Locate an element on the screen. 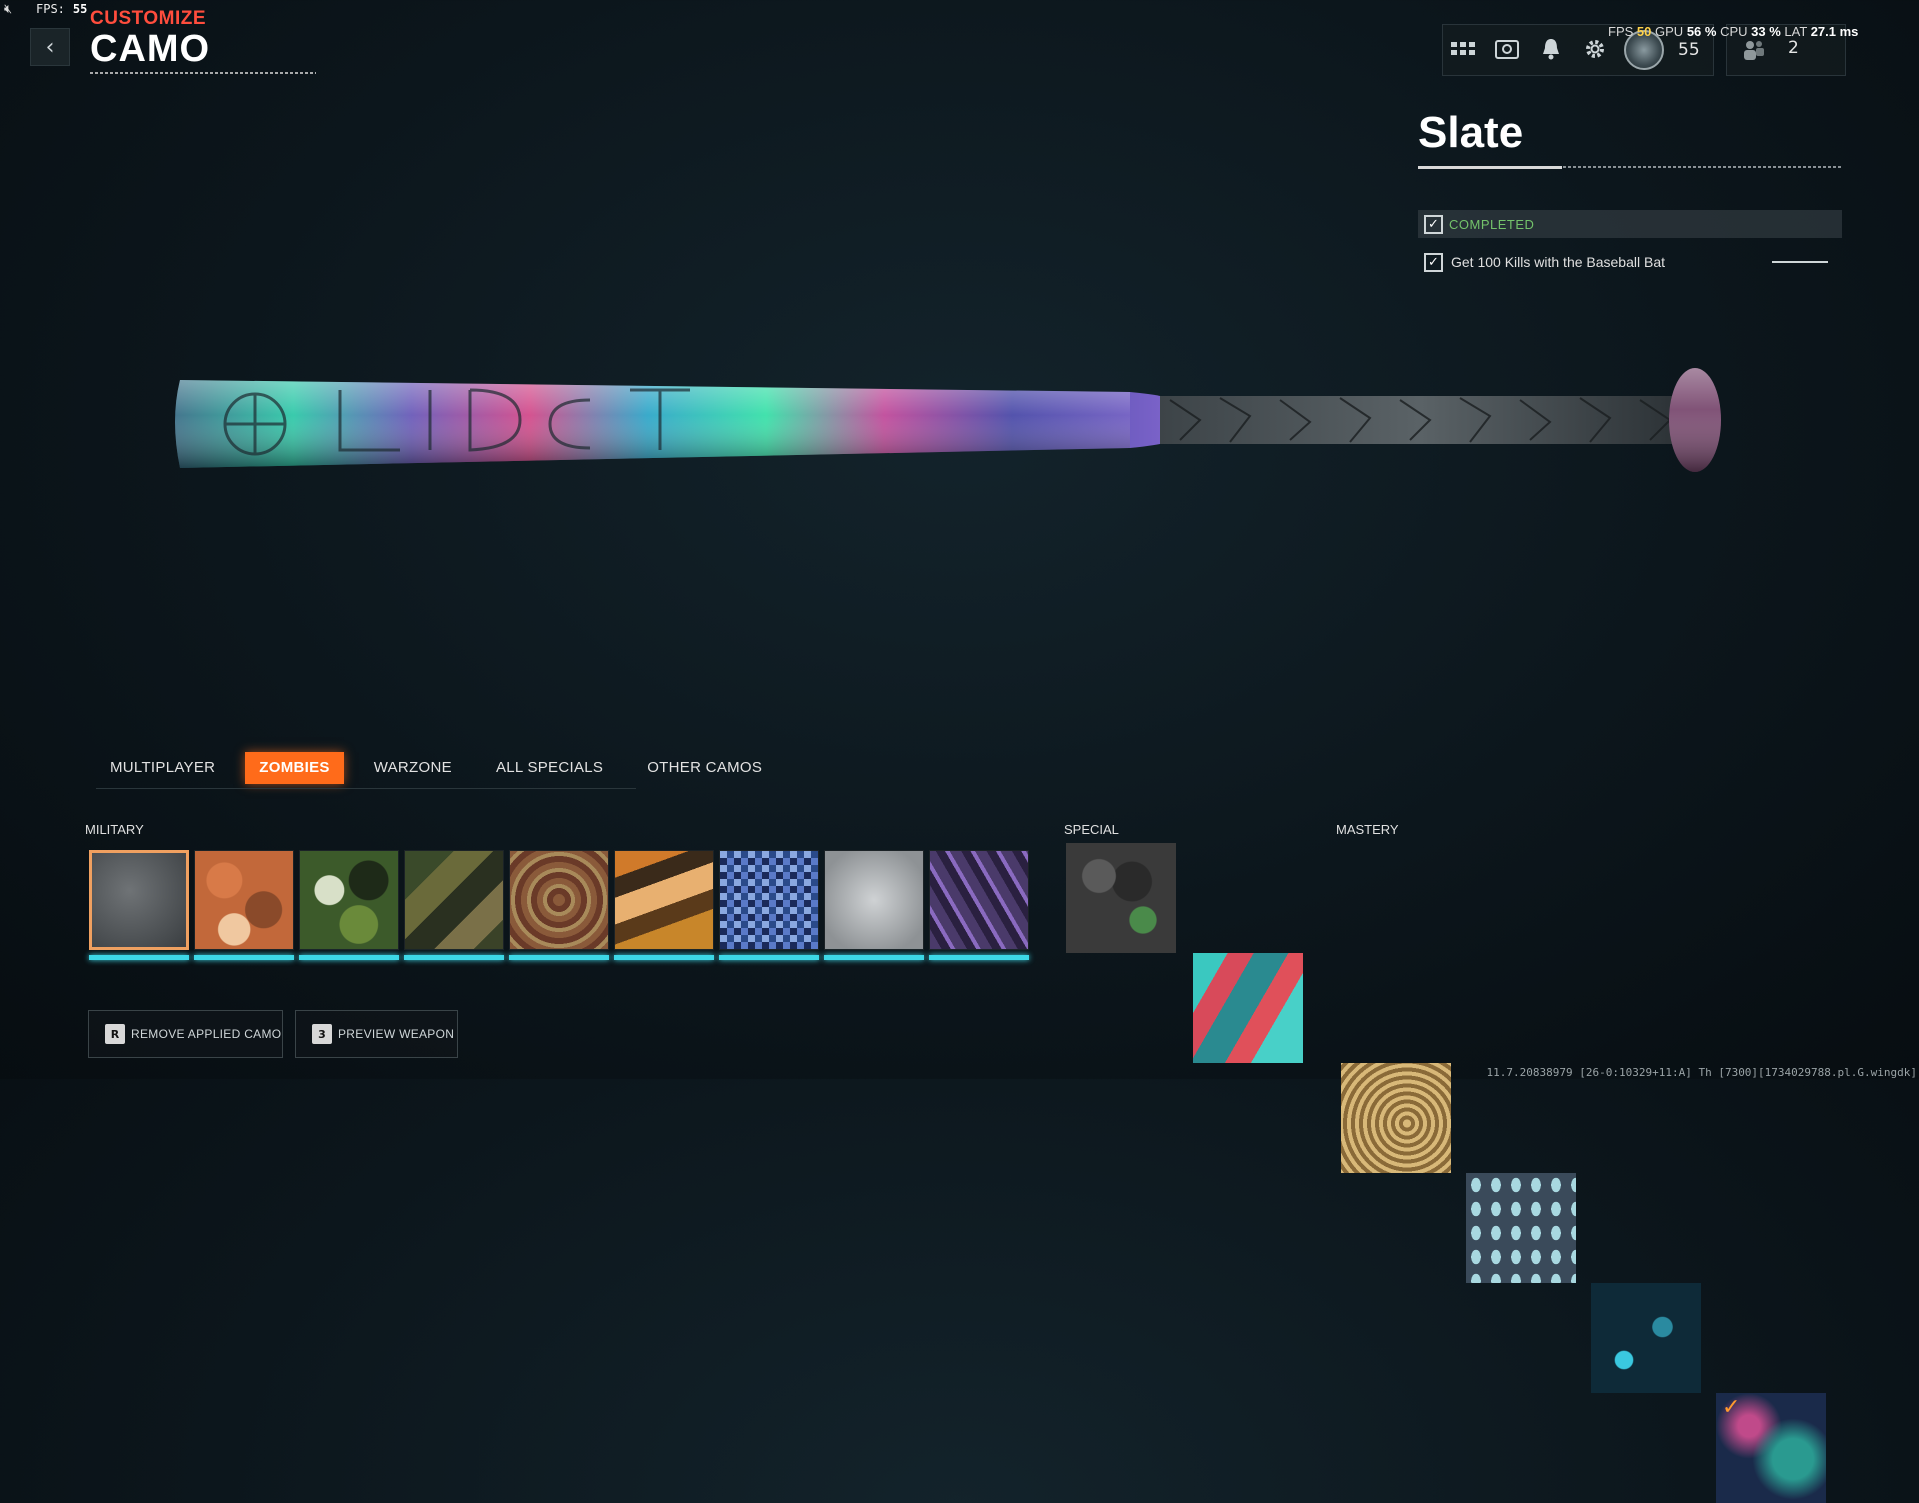  tab-all-specials: ALL SPECIALS is located at coordinates (549, 768).